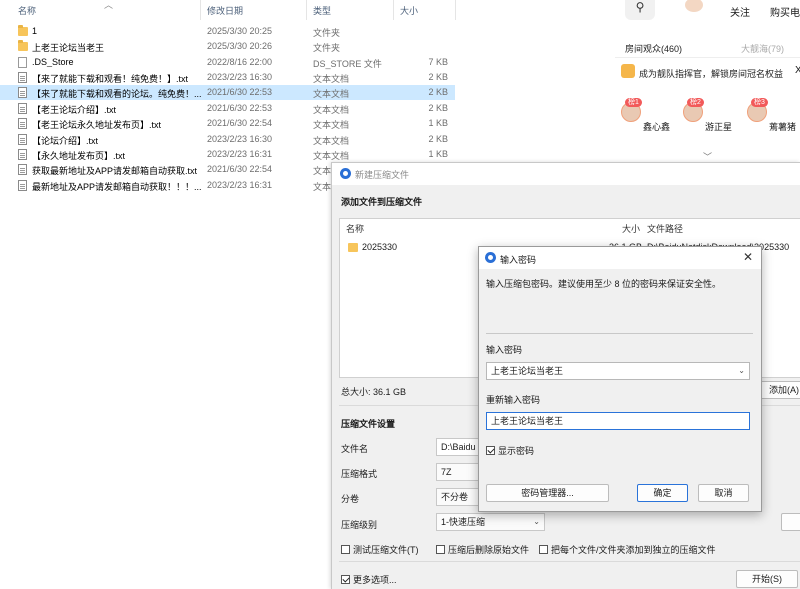 Image resolution: width=800 pixels, height=589 pixels. What do you see at coordinates (240, 169) in the screenshot?
I see `file-date: 2021/6/30 22:54` at bounding box center [240, 169].